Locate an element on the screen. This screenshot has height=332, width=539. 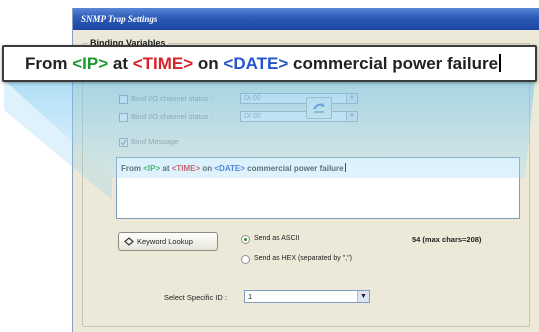
io-channel-select-2: DI 00 ▼ is located at coordinates (299, 116).